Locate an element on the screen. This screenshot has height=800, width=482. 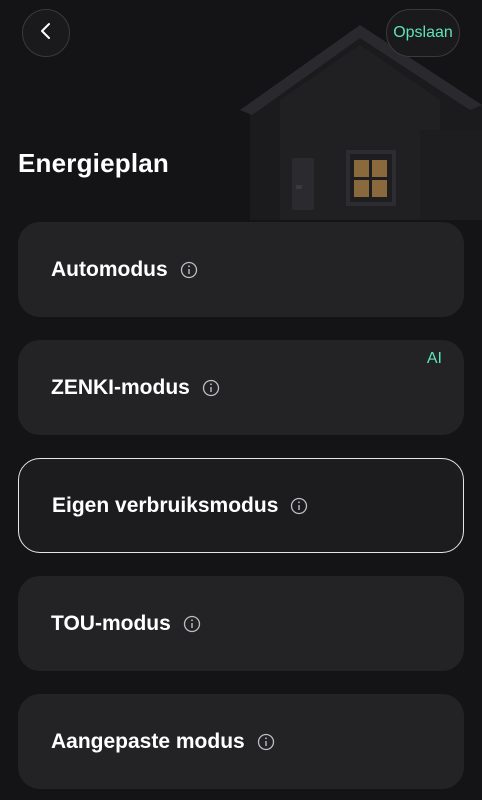
mode-card-auto: Automodus is located at coordinates (241, 269).